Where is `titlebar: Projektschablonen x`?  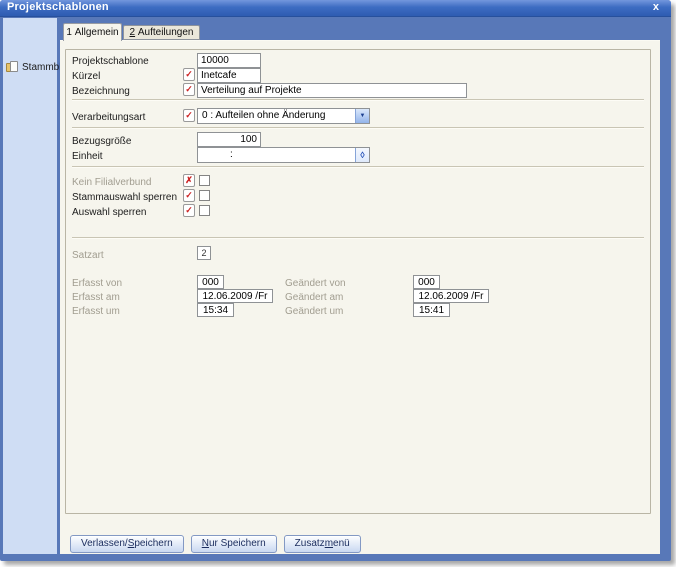 titlebar: Projektschablonen x is located at coordinates (335, 8).